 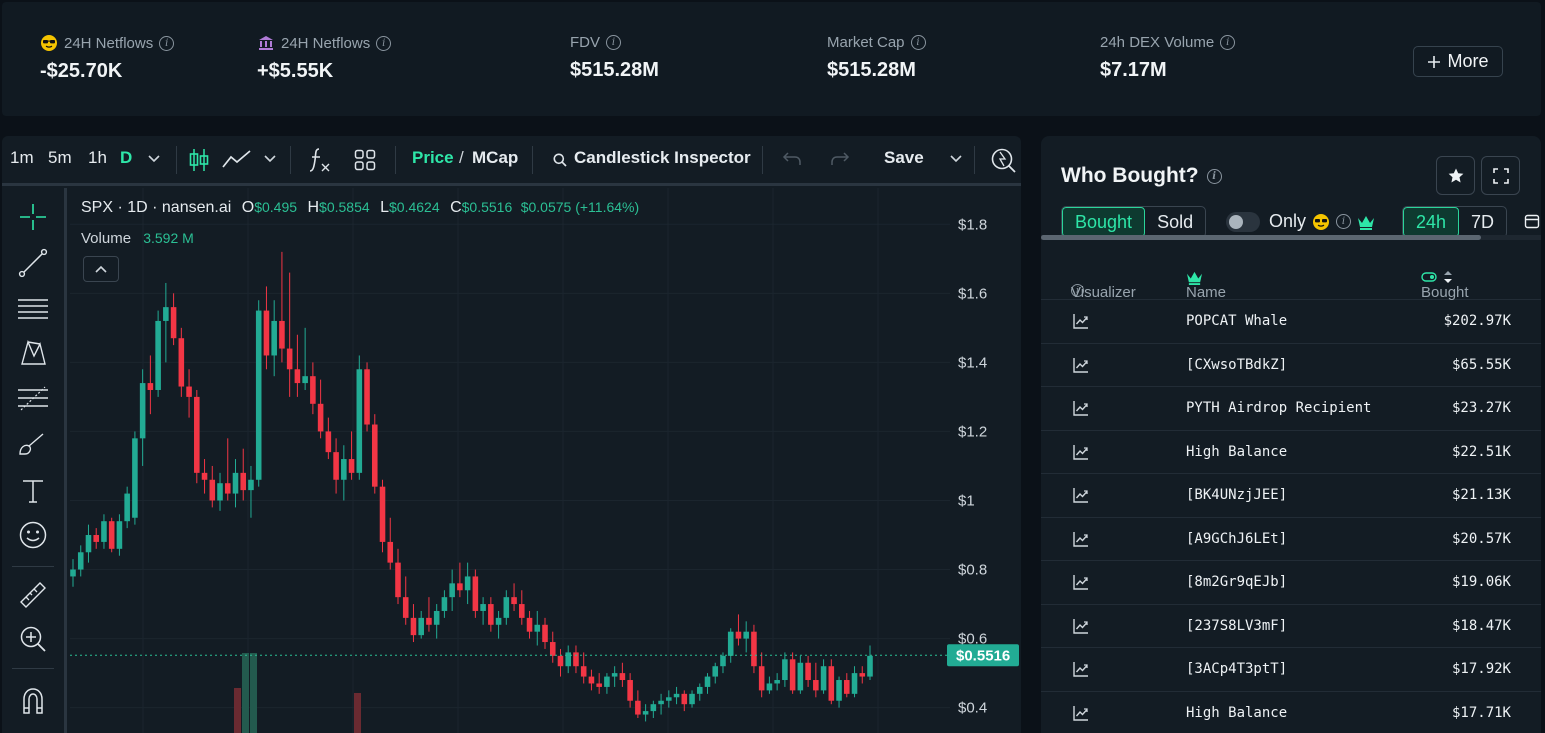 I want to click on price-toggle: Price, so click(x=433, y=158).